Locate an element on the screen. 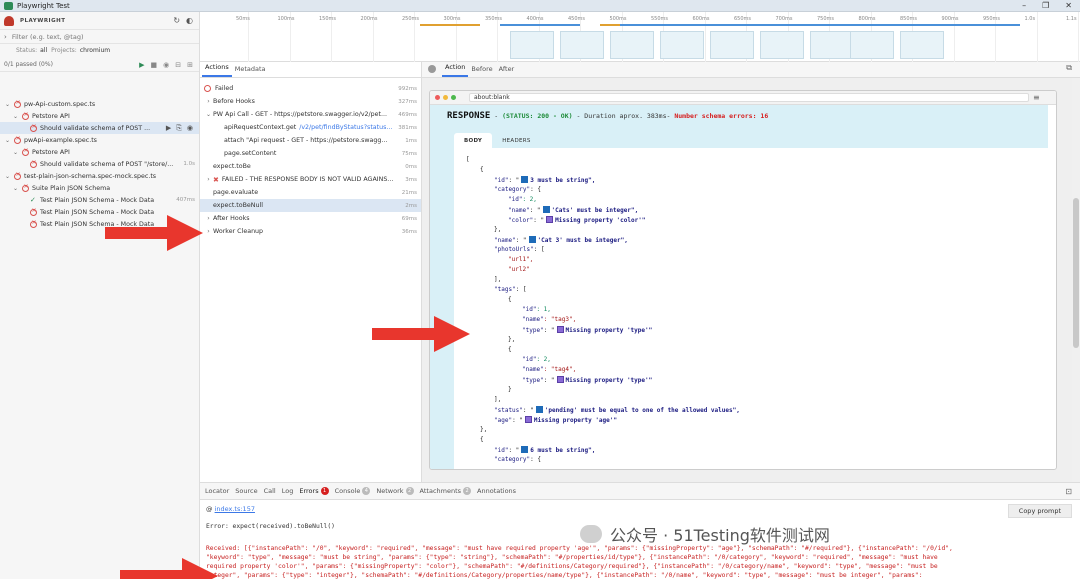  json-punct: } is located at coordinates (510, 389).